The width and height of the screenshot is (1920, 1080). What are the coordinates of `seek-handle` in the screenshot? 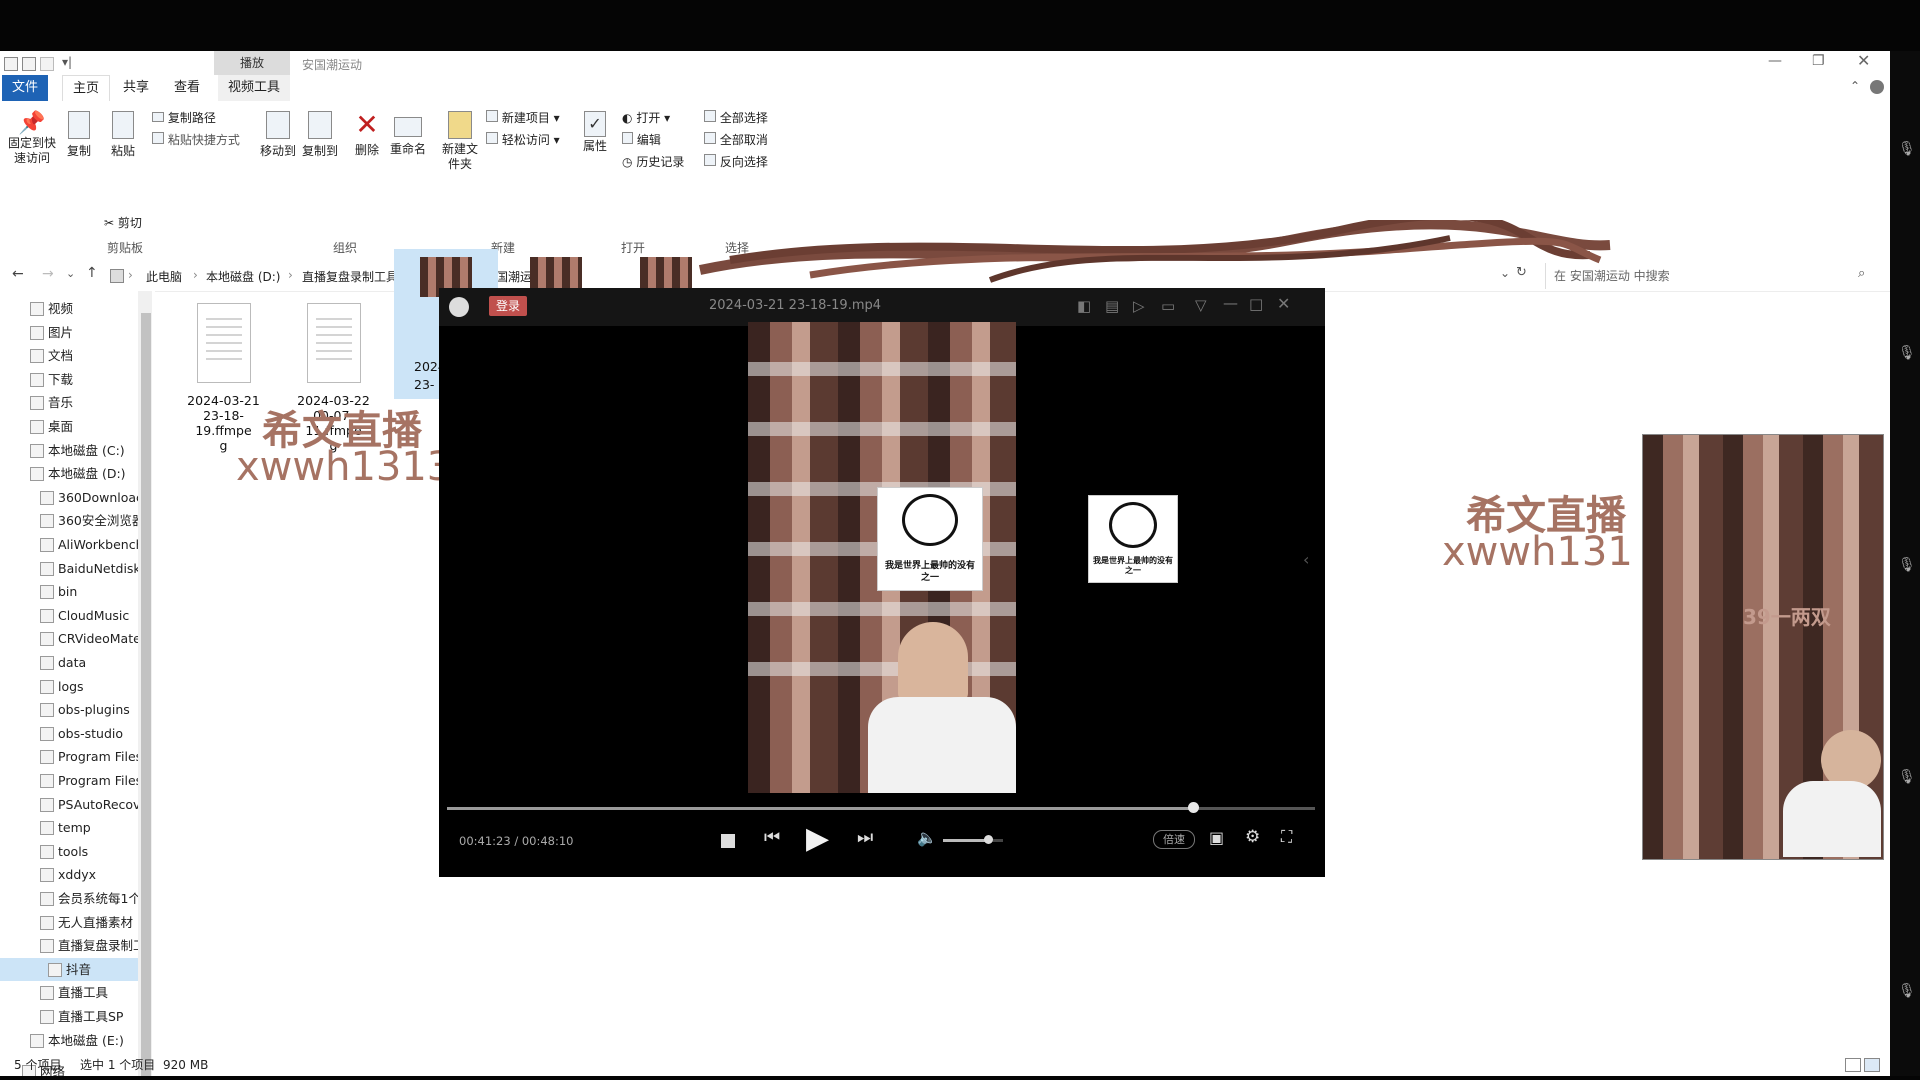 It's located at (1193, 807).